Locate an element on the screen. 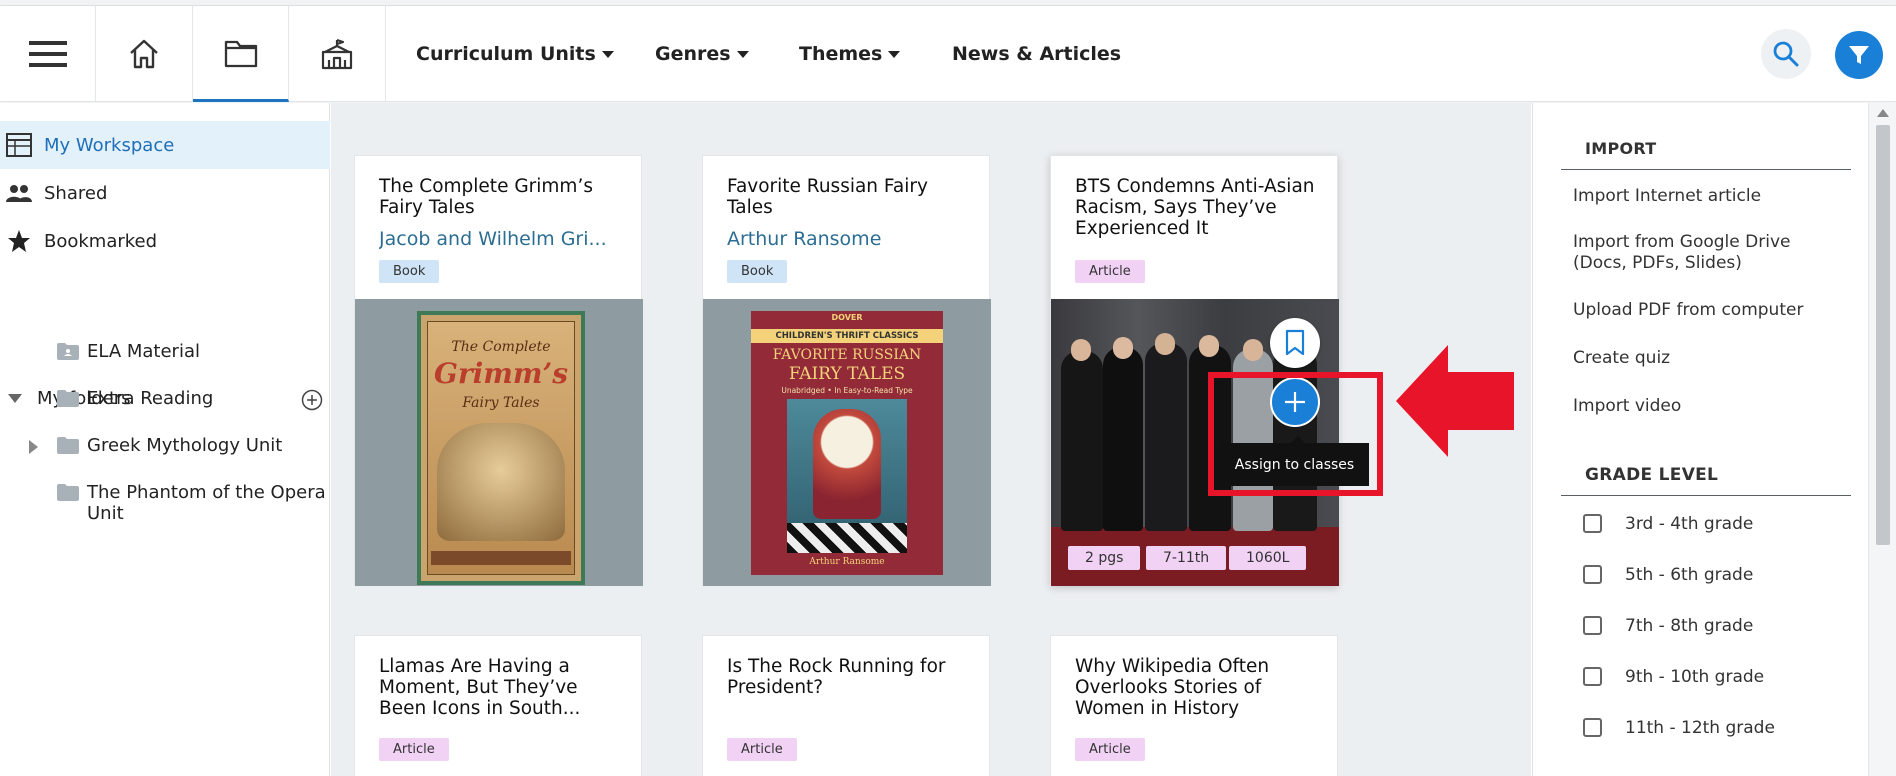  expand-arrow-icon is located at coordinates (33, 447).